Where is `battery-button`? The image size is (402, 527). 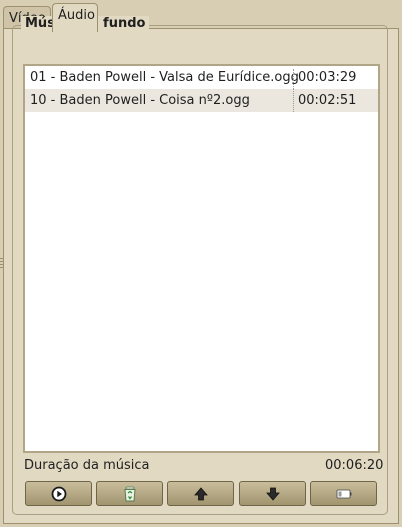 battery-button is located at coordinates (343, 493).